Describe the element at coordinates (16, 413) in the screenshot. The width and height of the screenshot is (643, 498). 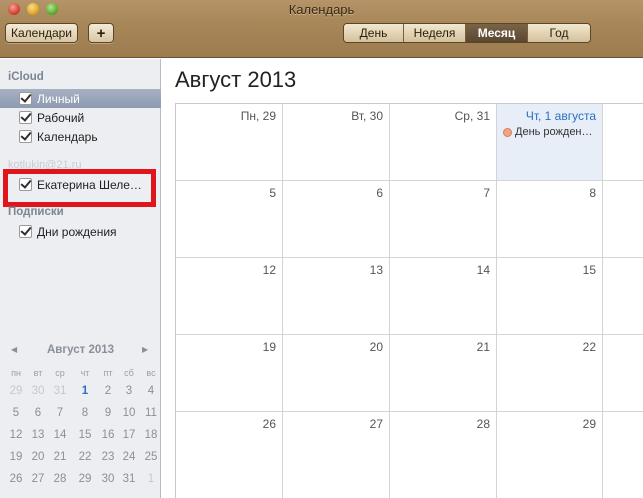
I see `mini-calendar-day: 5` at that location.